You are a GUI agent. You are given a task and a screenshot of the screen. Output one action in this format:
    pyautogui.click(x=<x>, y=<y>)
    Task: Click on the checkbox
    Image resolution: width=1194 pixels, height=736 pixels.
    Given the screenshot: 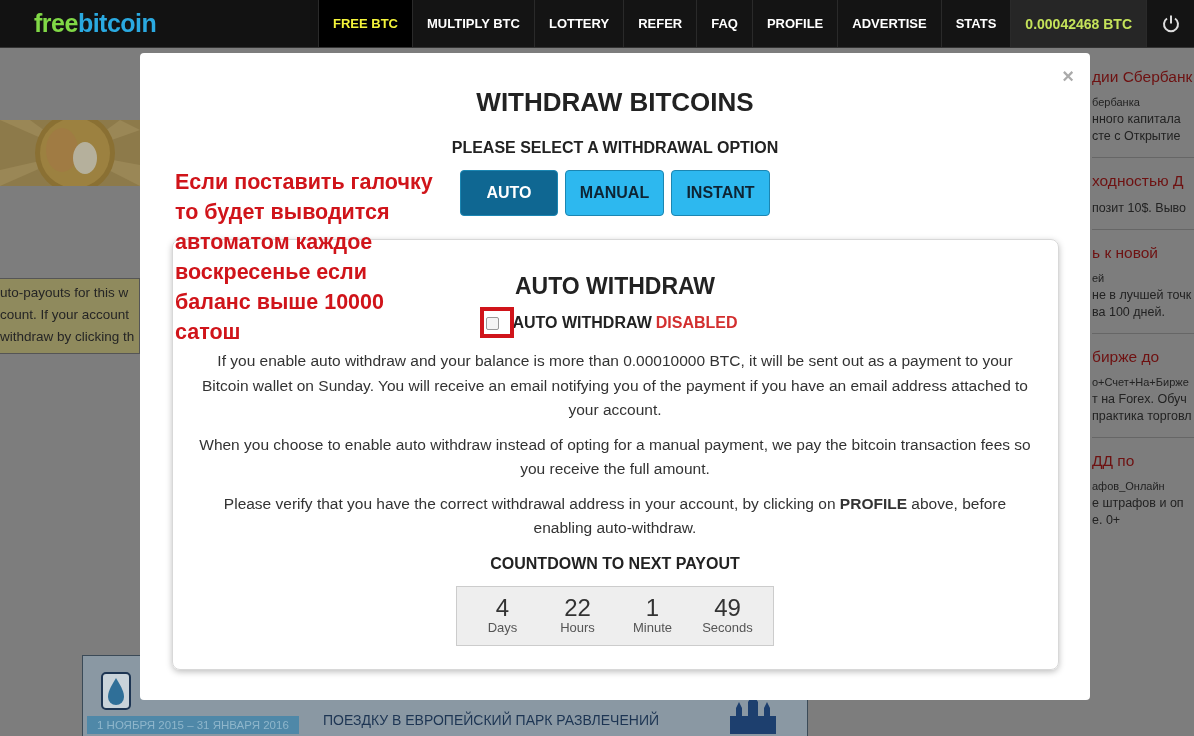 What is the action you would take?
    pyautogui.click(x=493, y=323)
    